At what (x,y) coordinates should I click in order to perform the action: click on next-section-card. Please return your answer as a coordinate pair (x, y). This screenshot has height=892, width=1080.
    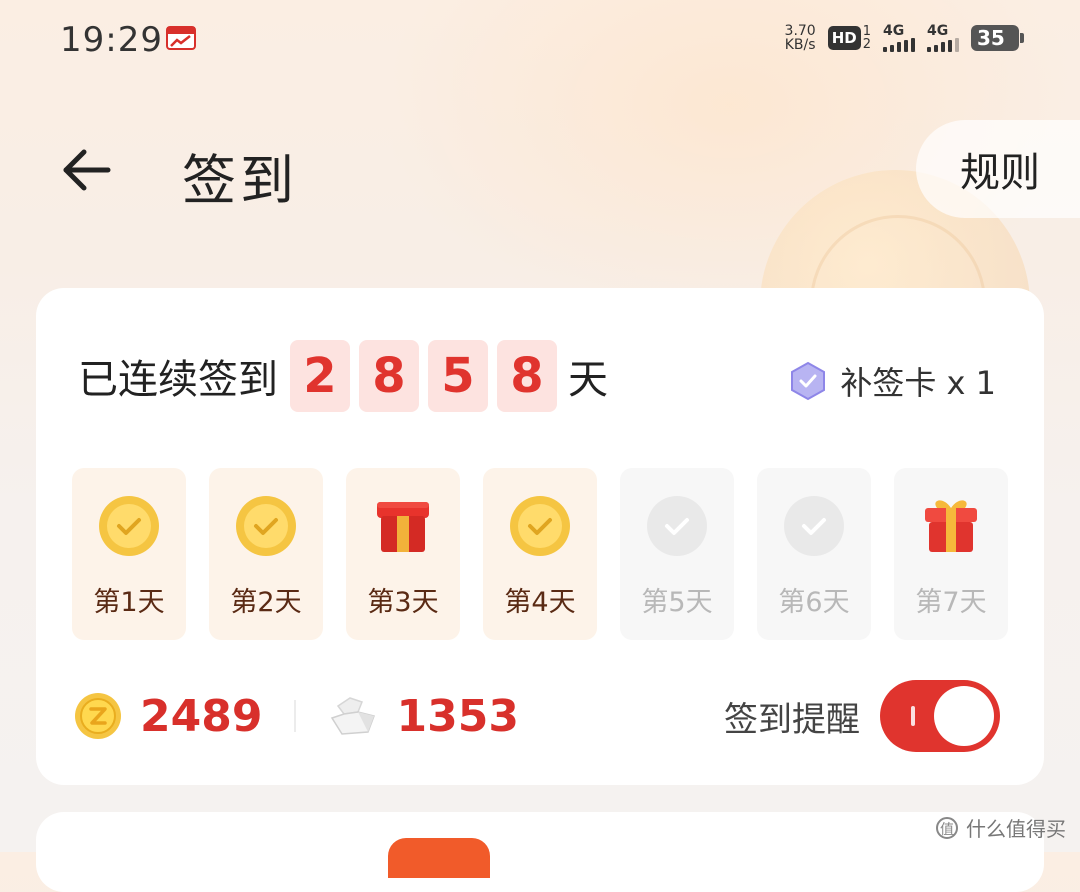
    Looking at the image, I should click on (540, 852).